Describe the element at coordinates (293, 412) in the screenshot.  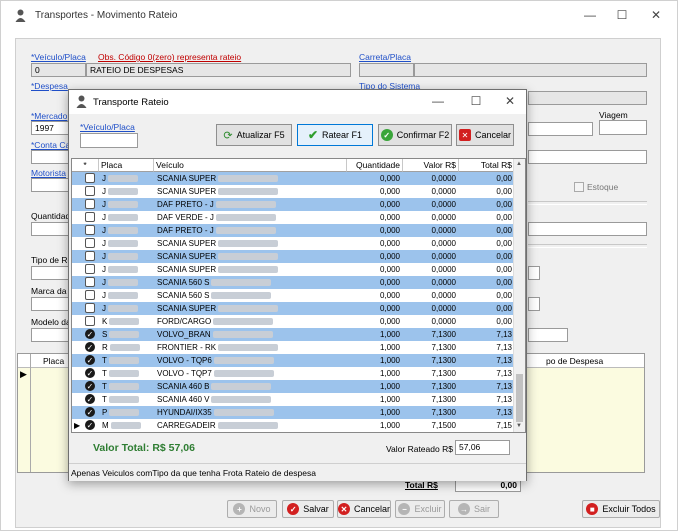
I see `table-row: ✓ P HYUNDAI/IX35 1,000 7,1300 7,13` at that location.